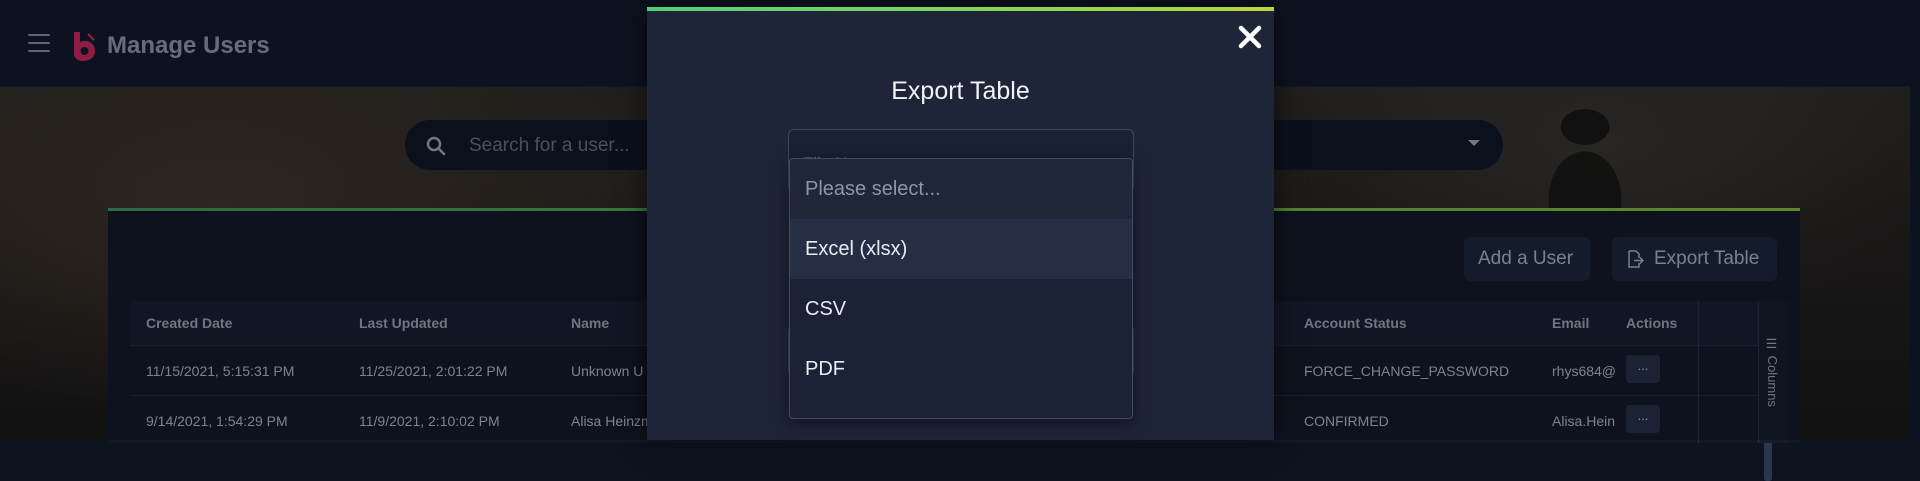 The image size is (1920, 481). What do you see at coordinates (961, 249) in the screenshot?
I see `dropdown-option-xlsx: Excel (xlsx)` at bounding box center [961, 249].